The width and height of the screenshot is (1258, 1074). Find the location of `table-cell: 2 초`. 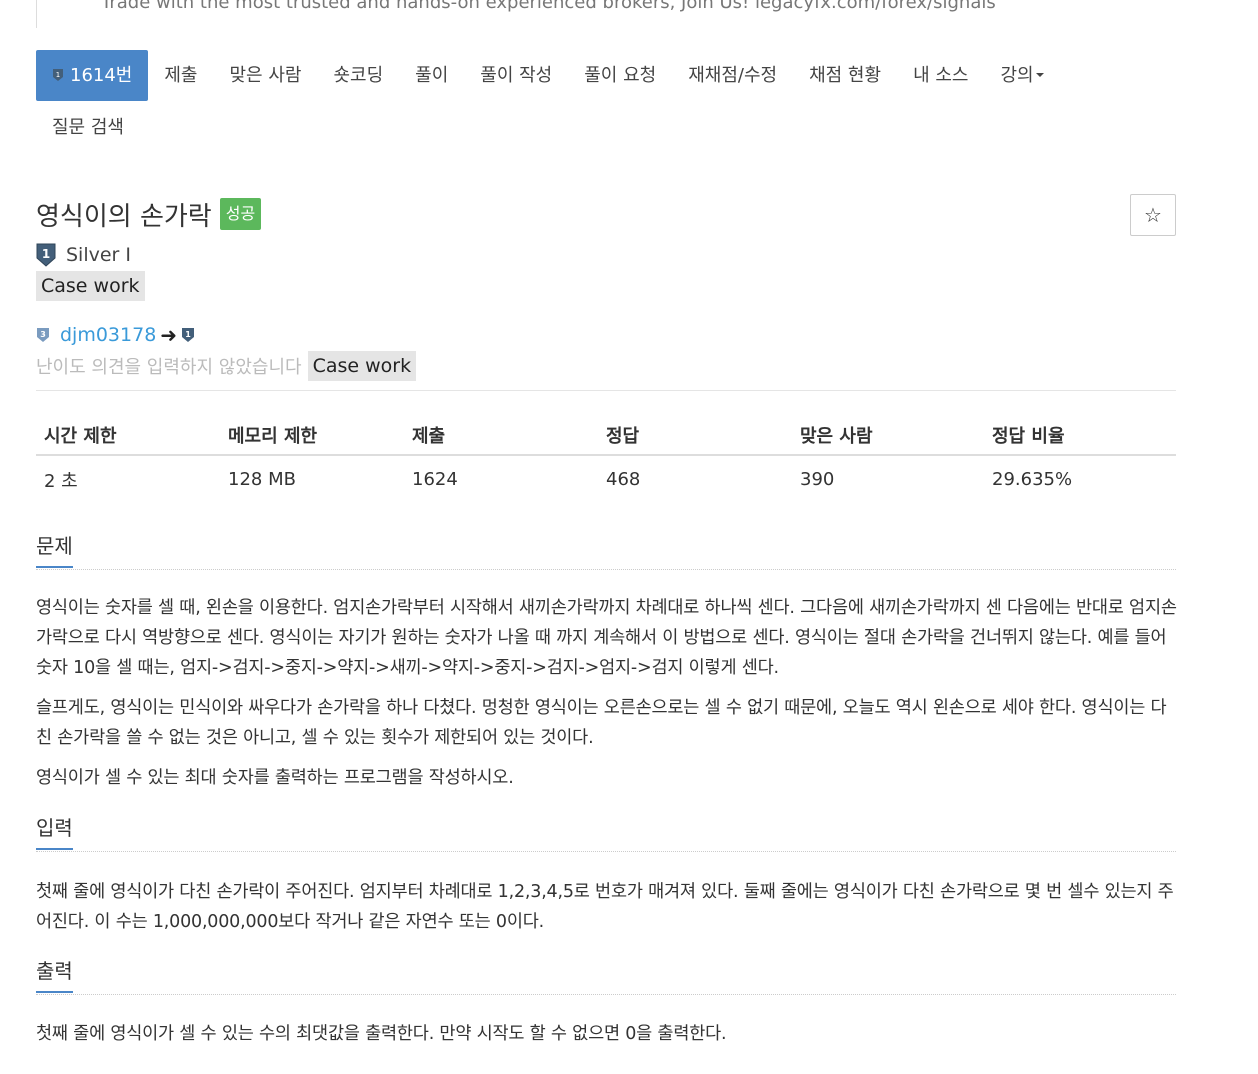

table-cell: 2 초 is located at coordinates (61, 481).